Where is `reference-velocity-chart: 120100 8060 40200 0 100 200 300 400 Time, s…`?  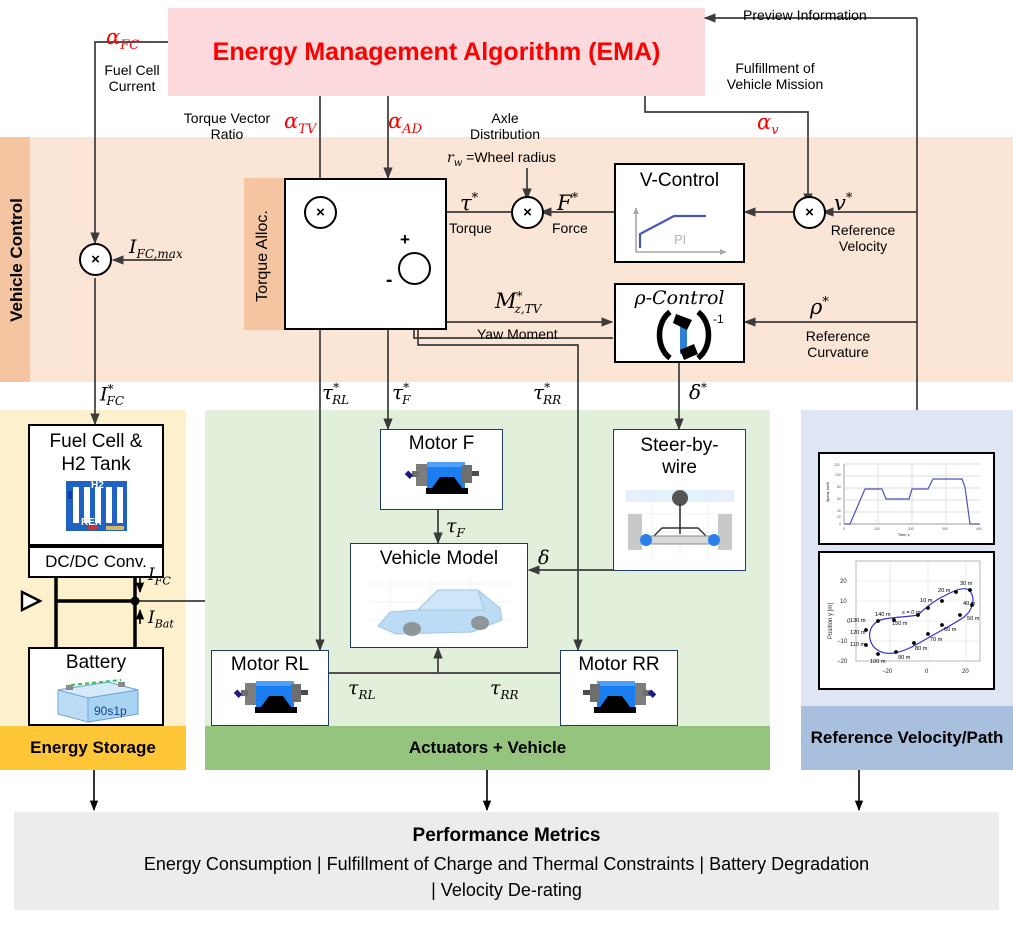 reference-velocity-chart: 120100 8060 40200 0 100 200 300 400 Time, s… is located at coordinates (904, 500).